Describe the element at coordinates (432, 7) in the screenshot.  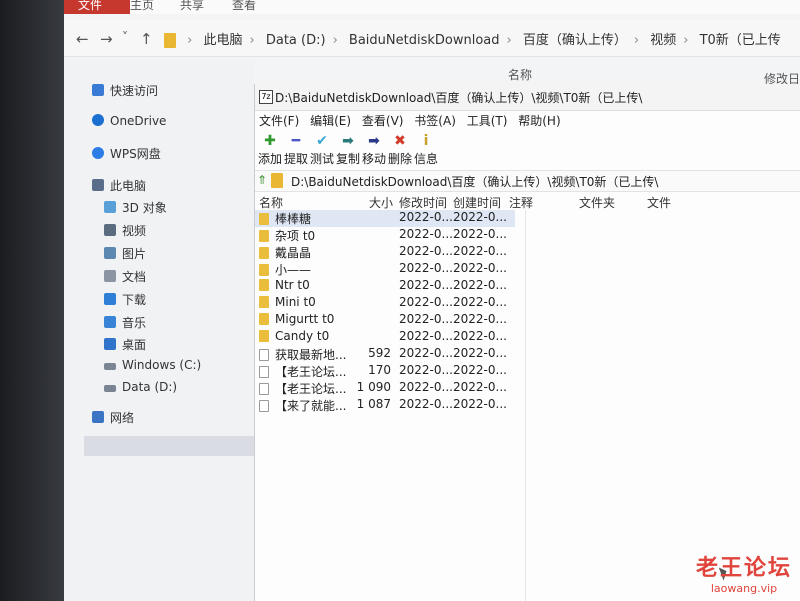
I see `explorer-ribbon: 文件 主页 共享 查看` at that location.